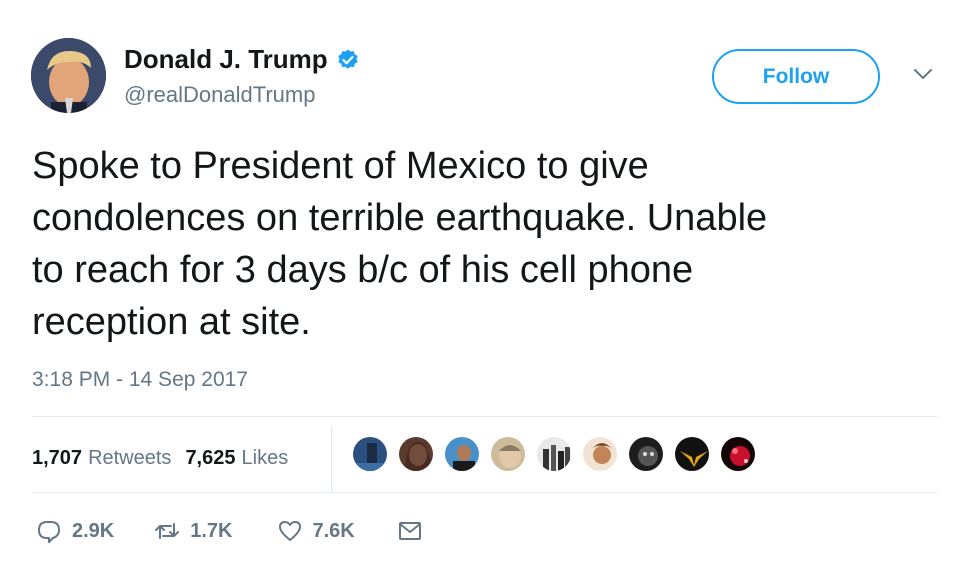 The height and width of the screenshot is (581, 980). I want to click on user-avatar, so click(68, 75).